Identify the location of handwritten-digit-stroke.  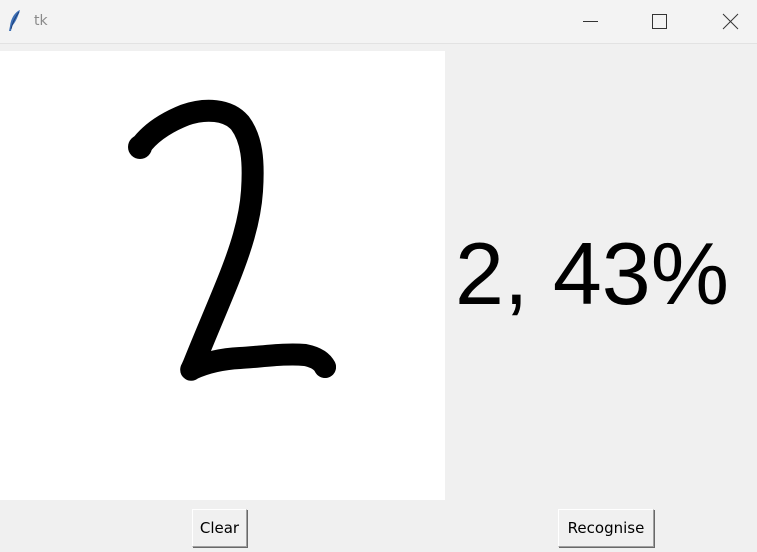
(232, 240).